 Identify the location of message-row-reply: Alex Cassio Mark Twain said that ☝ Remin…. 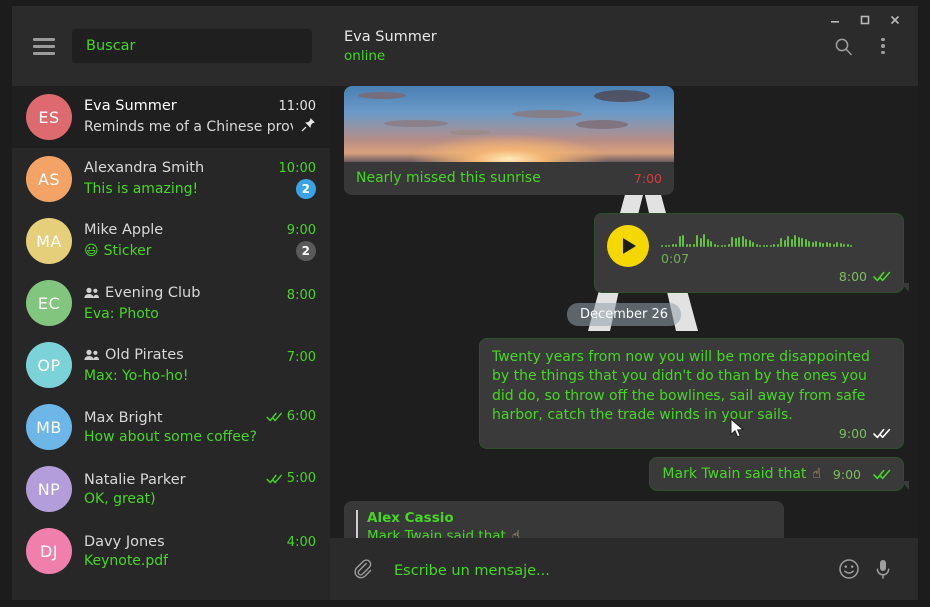
(624, 519).